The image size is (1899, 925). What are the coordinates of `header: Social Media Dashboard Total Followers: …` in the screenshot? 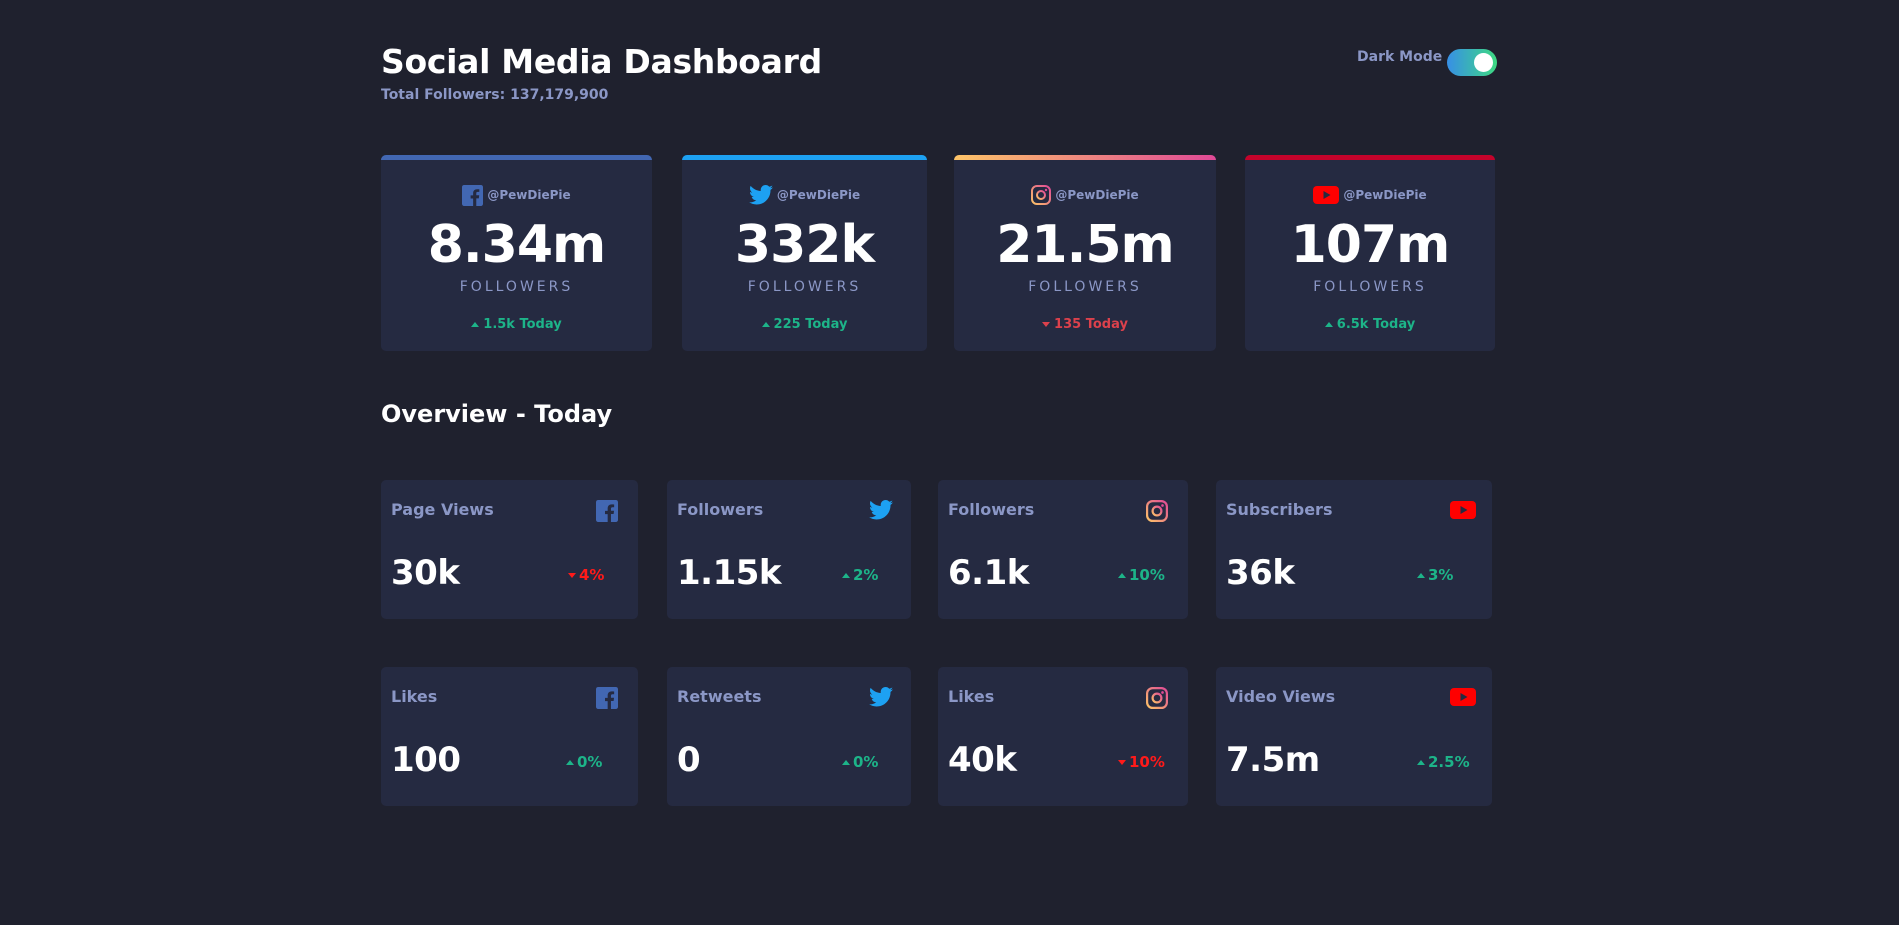 It's located at (939, 75).